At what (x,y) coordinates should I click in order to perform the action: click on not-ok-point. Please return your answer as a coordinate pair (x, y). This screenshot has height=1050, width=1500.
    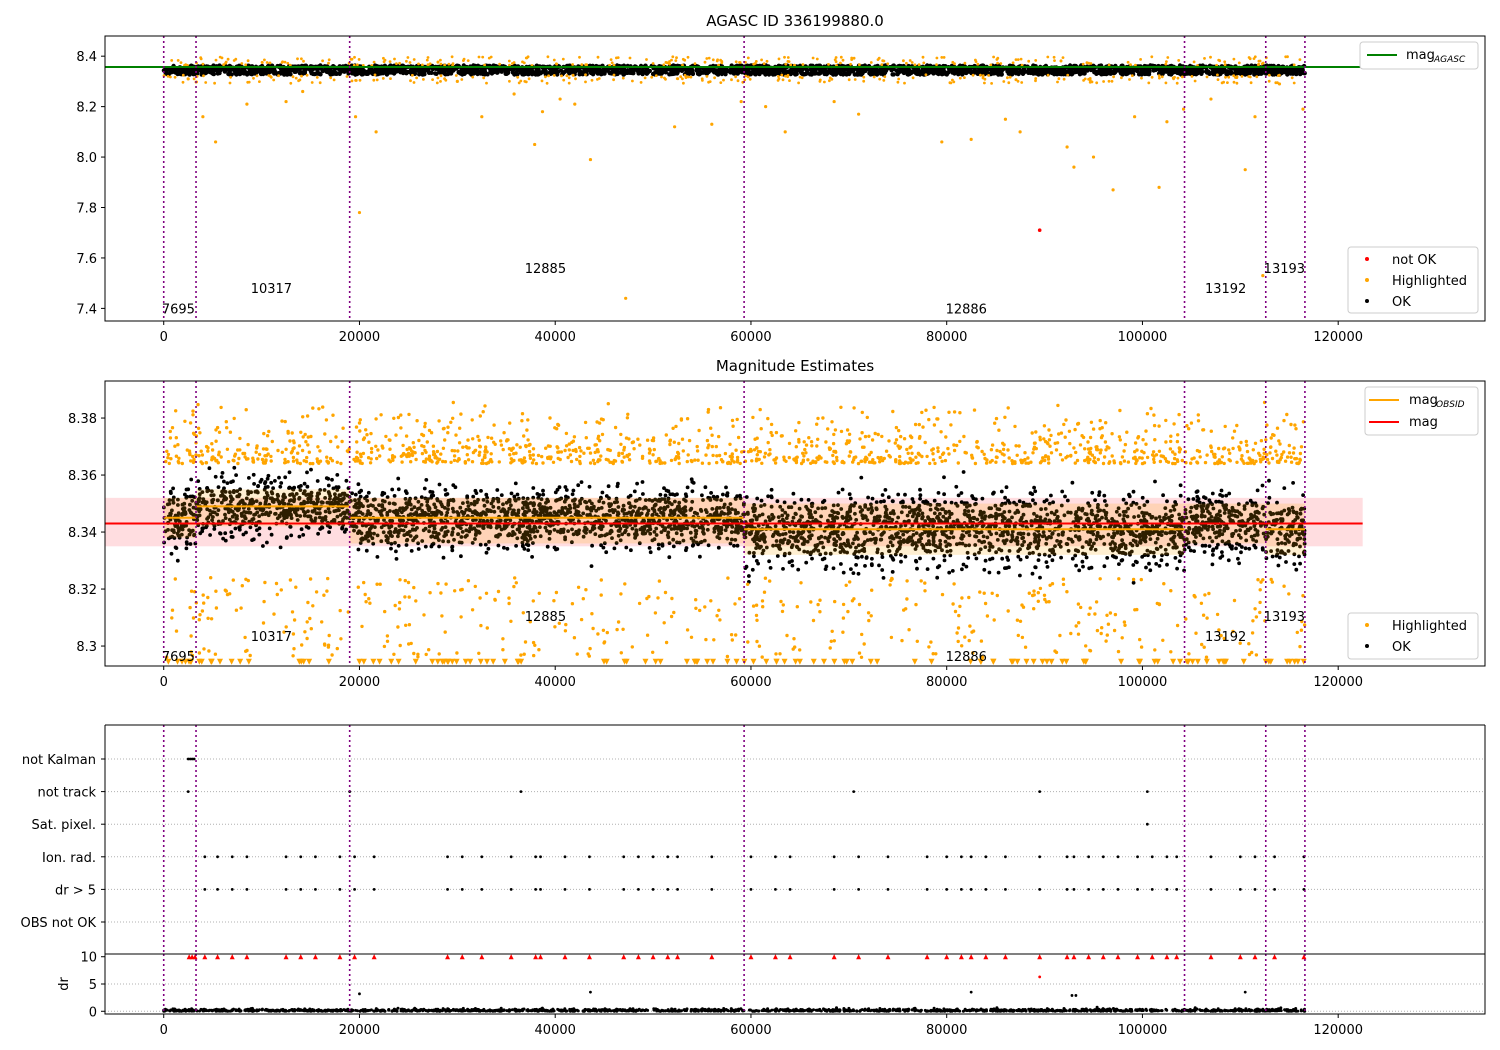
    Looking at the image, I should click on (1039, 230).